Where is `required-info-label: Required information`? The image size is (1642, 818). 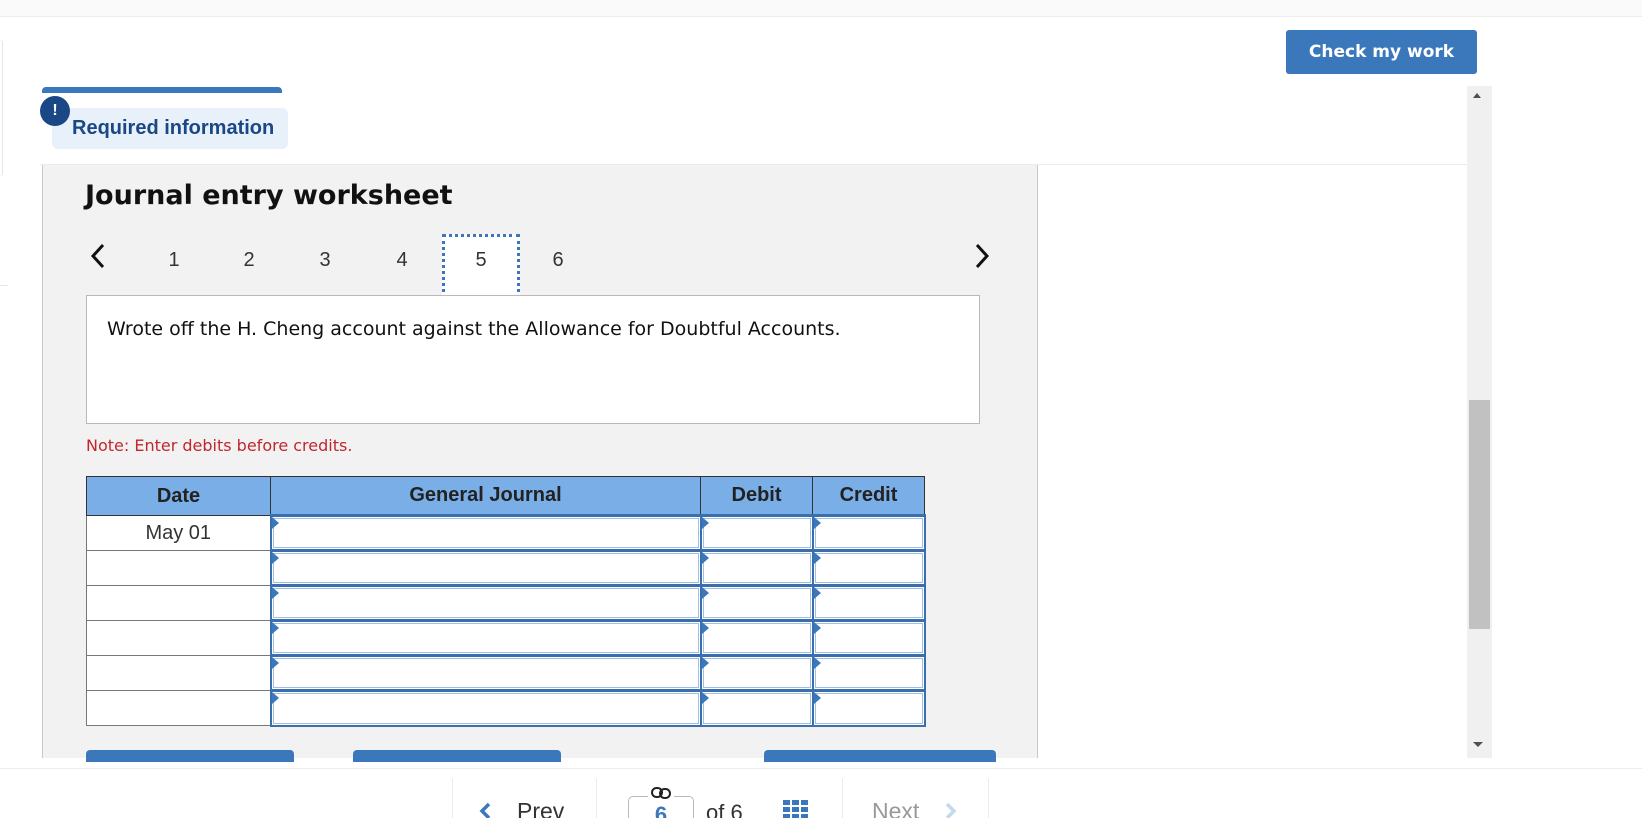
required-info-label: Required information is located at coordinates (173, 128).